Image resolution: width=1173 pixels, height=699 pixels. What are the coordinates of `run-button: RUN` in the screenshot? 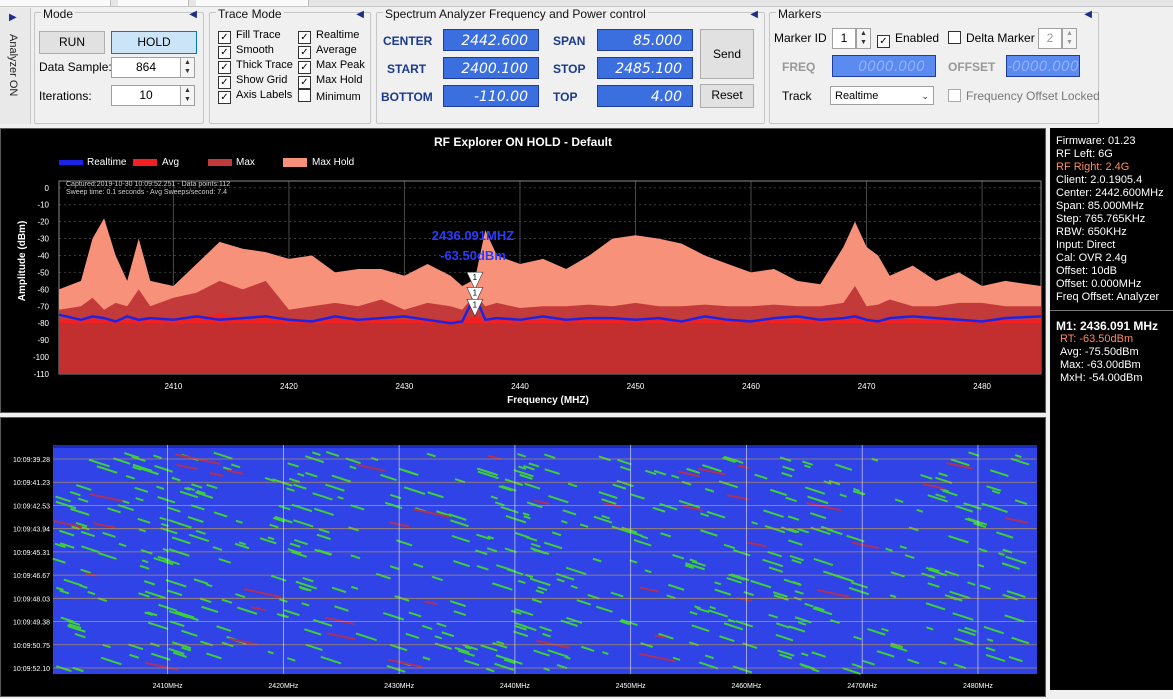 It's located at (72, 42).